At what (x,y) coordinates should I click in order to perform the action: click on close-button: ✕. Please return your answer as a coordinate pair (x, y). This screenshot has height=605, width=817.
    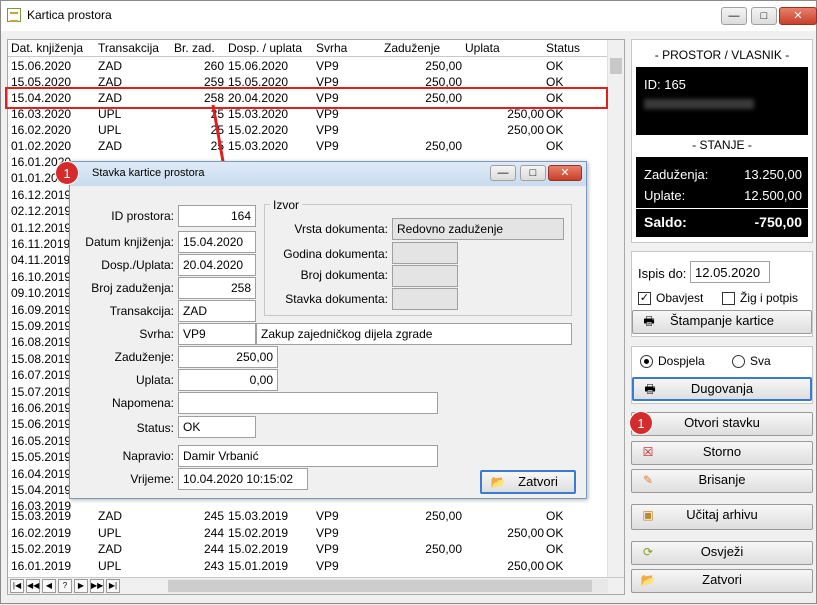
    Looking at the image, I should click on (798, 16).